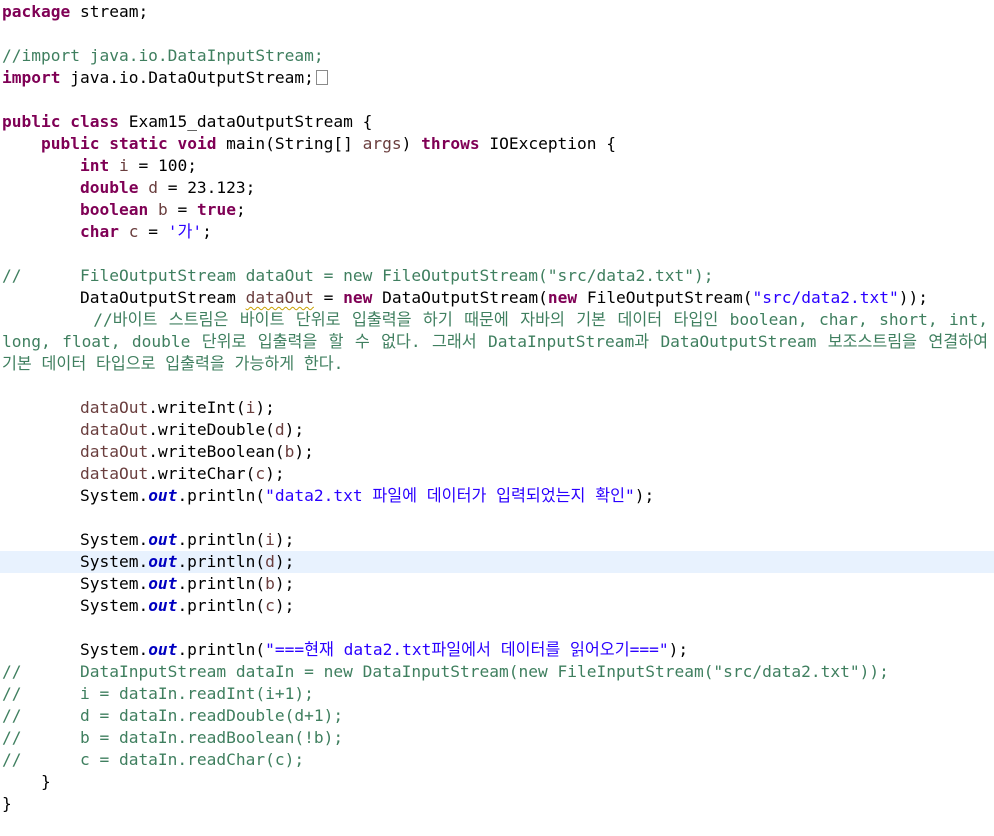 The image size is (994, 836). What do you see at coordinates (172, 364) in the screenshot?
I see `code-line: 기본 데이터 타입으로 입출력을 가능하게 한다.` at bounding box center [172, 364].